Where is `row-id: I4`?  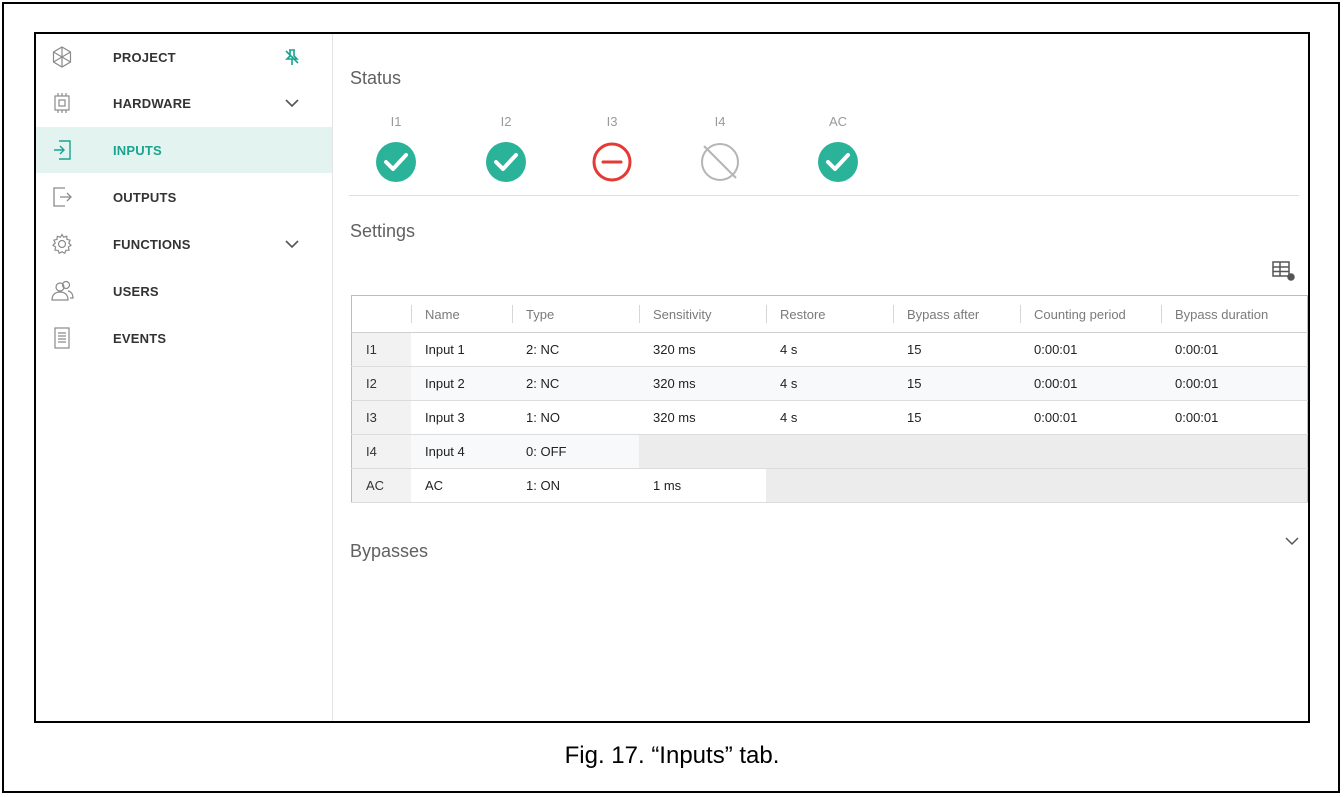 row-id: I4 is located at coordinates (381, 451).